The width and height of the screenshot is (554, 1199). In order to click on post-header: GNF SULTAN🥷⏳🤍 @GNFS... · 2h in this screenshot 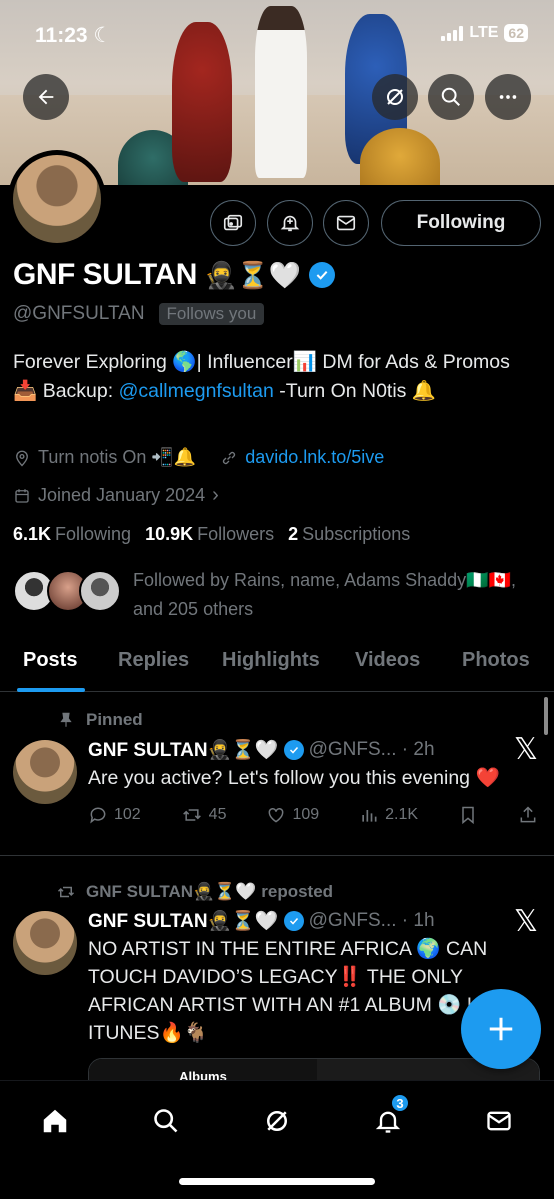, I will do `click(261, 750)`.